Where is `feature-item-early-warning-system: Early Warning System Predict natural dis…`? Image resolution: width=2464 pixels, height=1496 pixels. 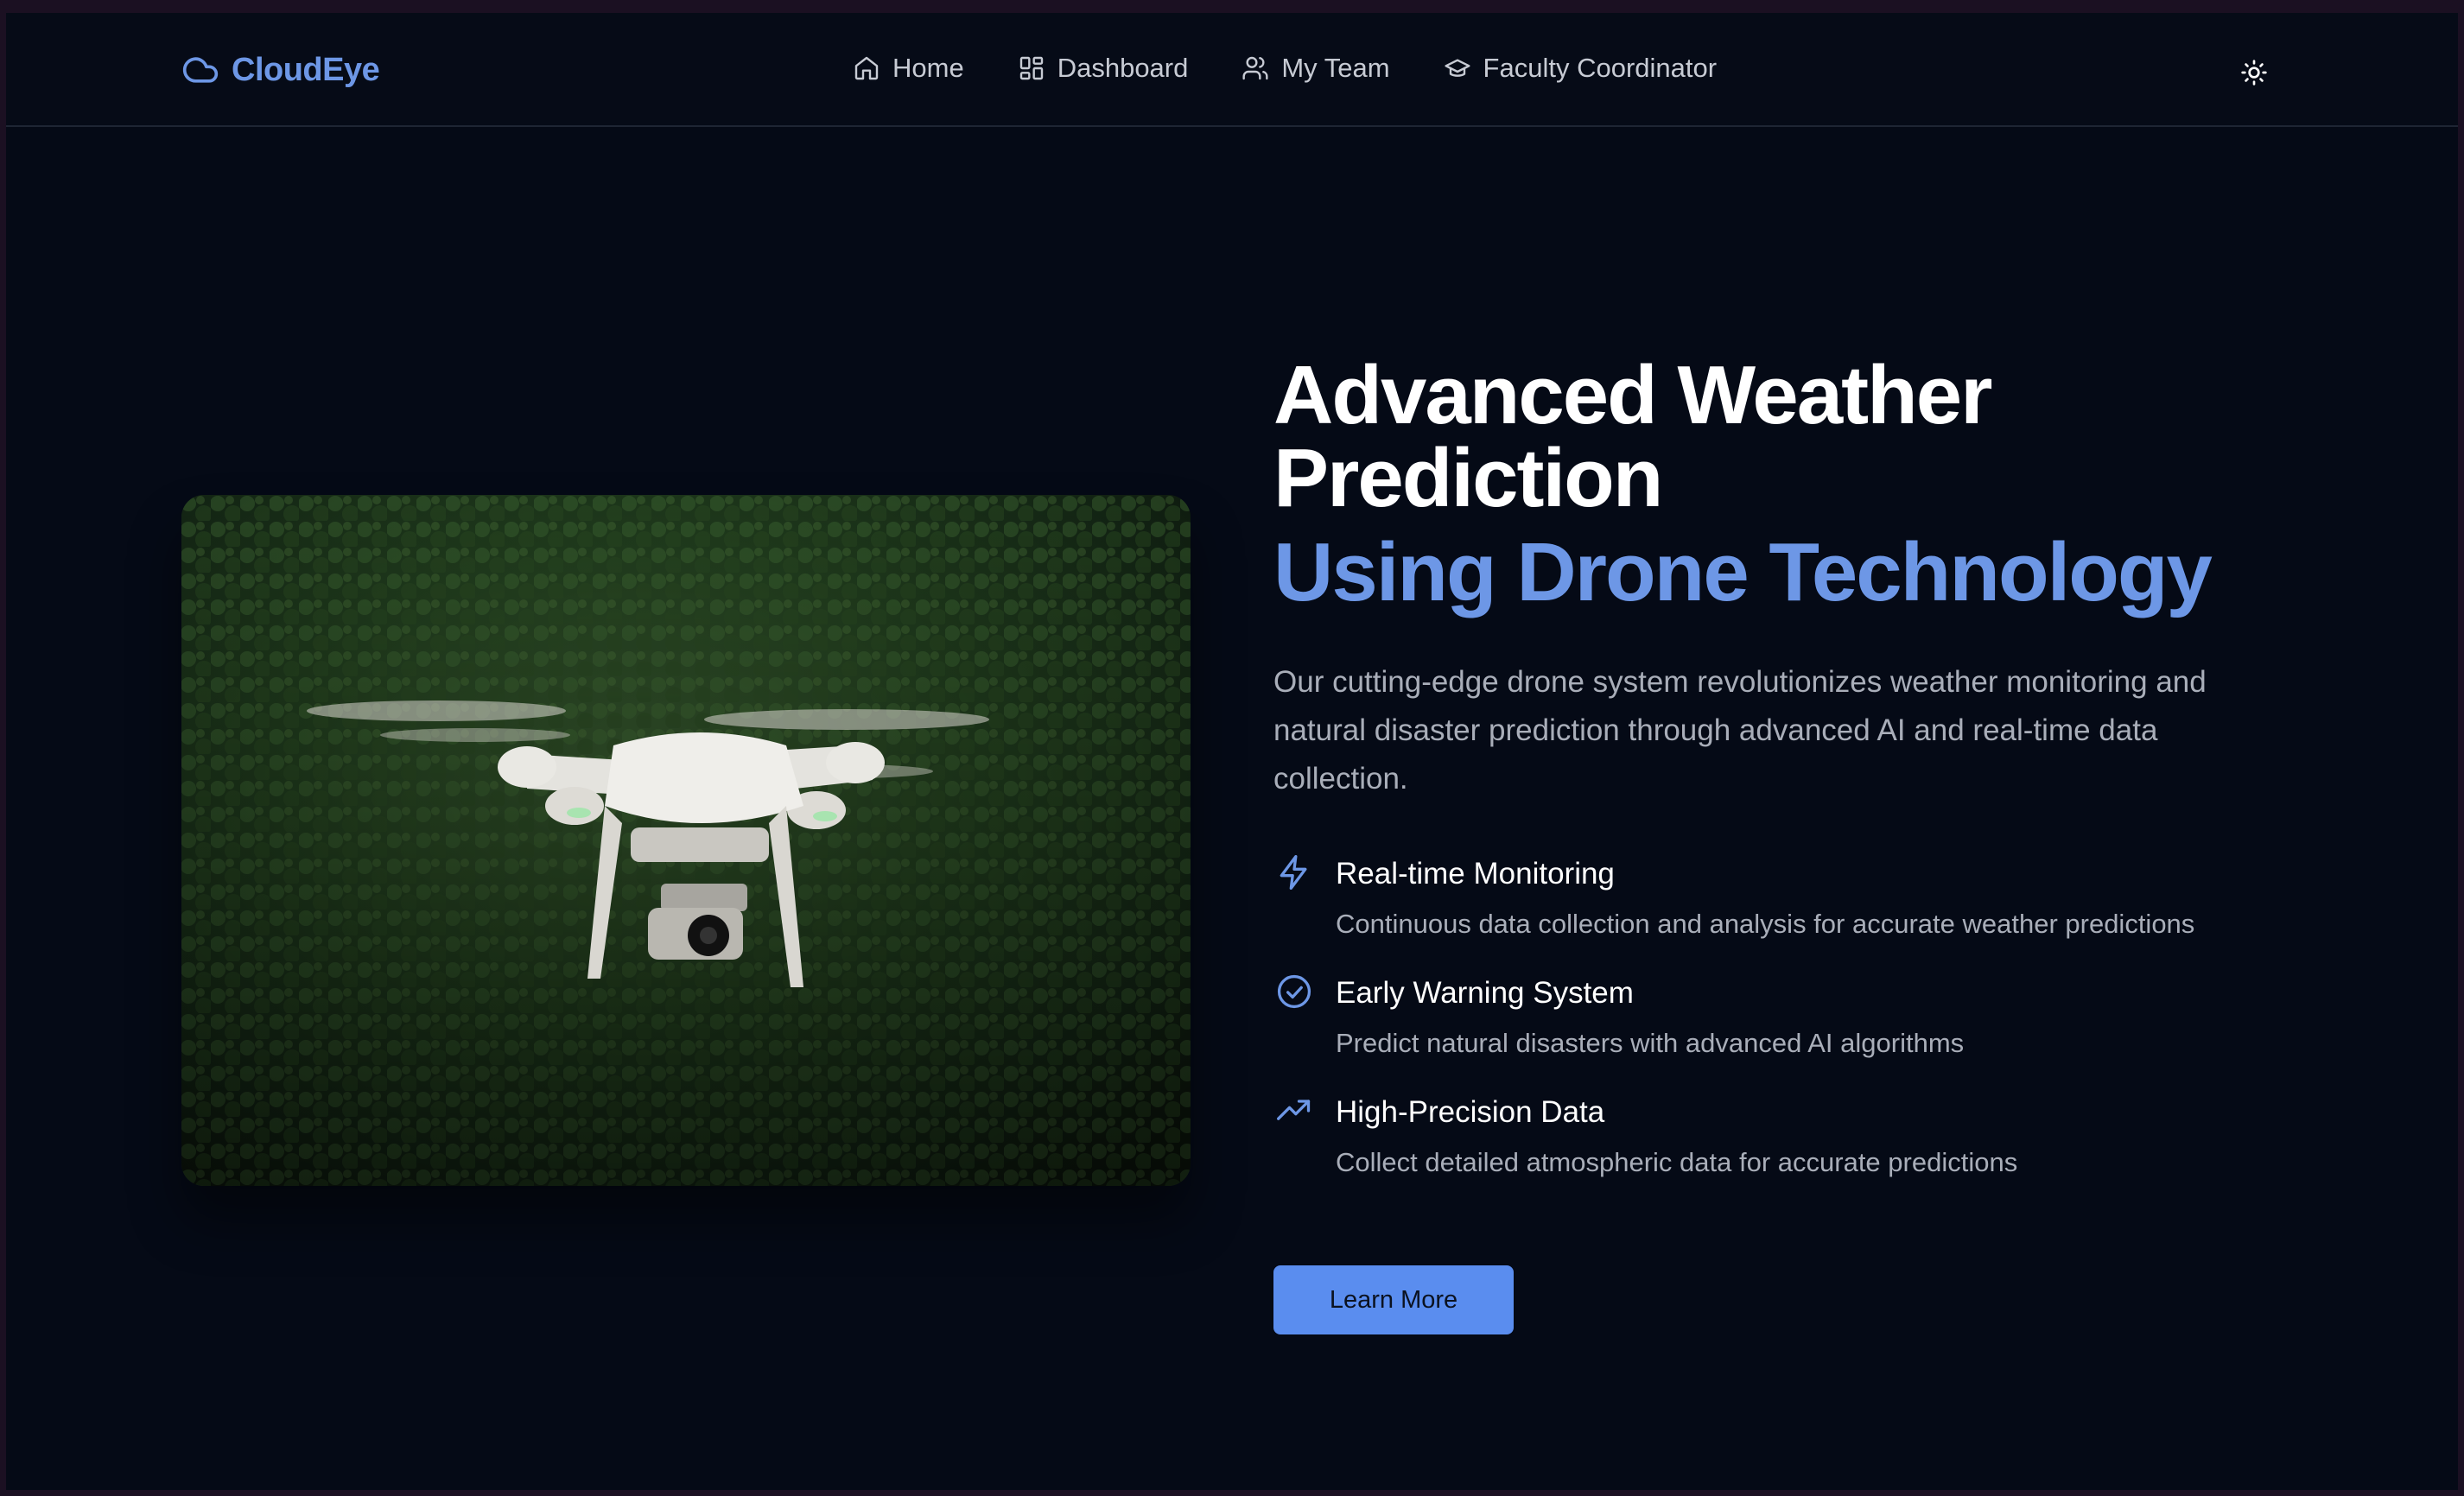 feature-item-early-warning-system: Early Warning System Predict natural dis… is located at coordinates (1791, 1017).